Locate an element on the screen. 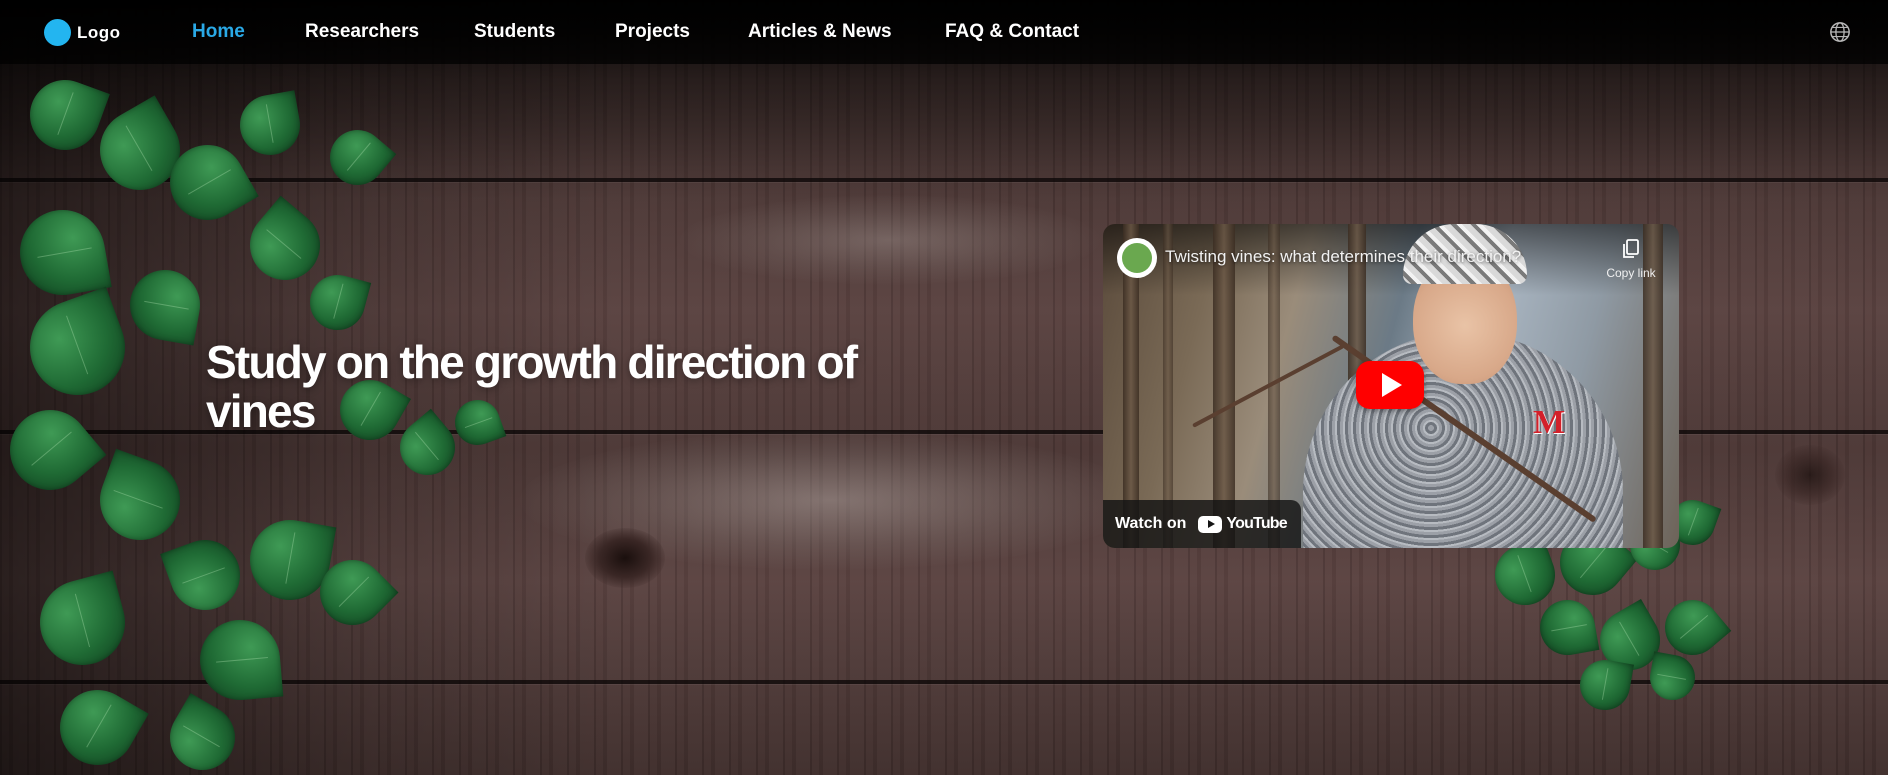 The image size is (1888, 775). hero-title: Study on the growth direction of vines is located at coordinates (532, 386).